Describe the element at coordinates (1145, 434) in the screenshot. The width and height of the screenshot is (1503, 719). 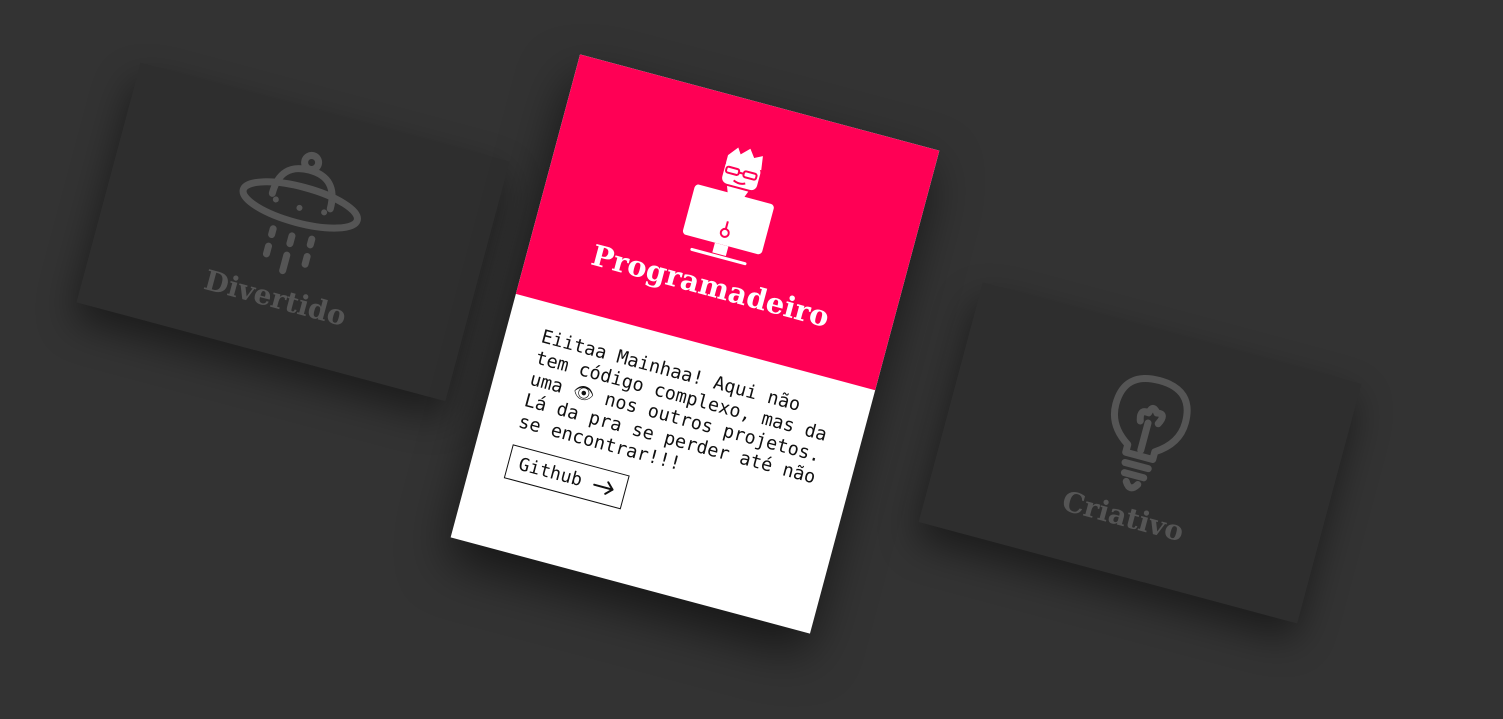
I see `lightbulb-icon` at that location.